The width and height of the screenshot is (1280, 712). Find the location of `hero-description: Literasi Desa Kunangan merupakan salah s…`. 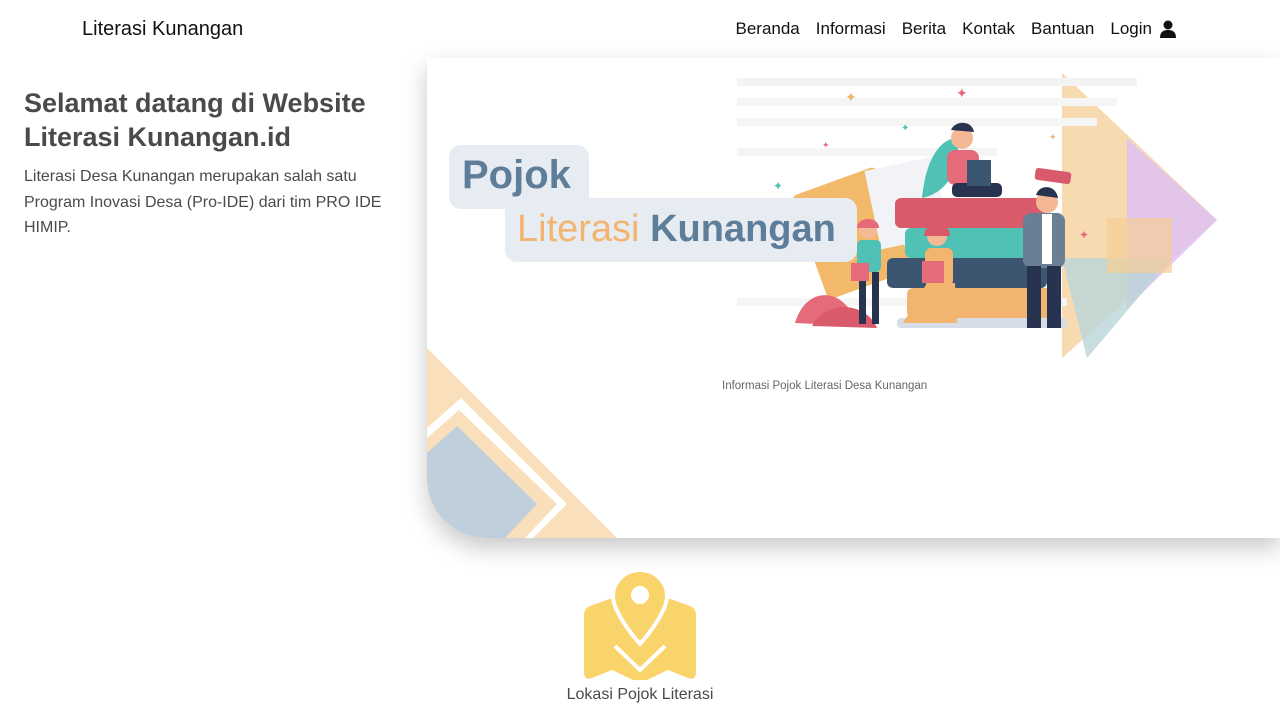

hero-description: Literasi Desa Kunangan merupakan salah s… is located at coordinates (203, 202).